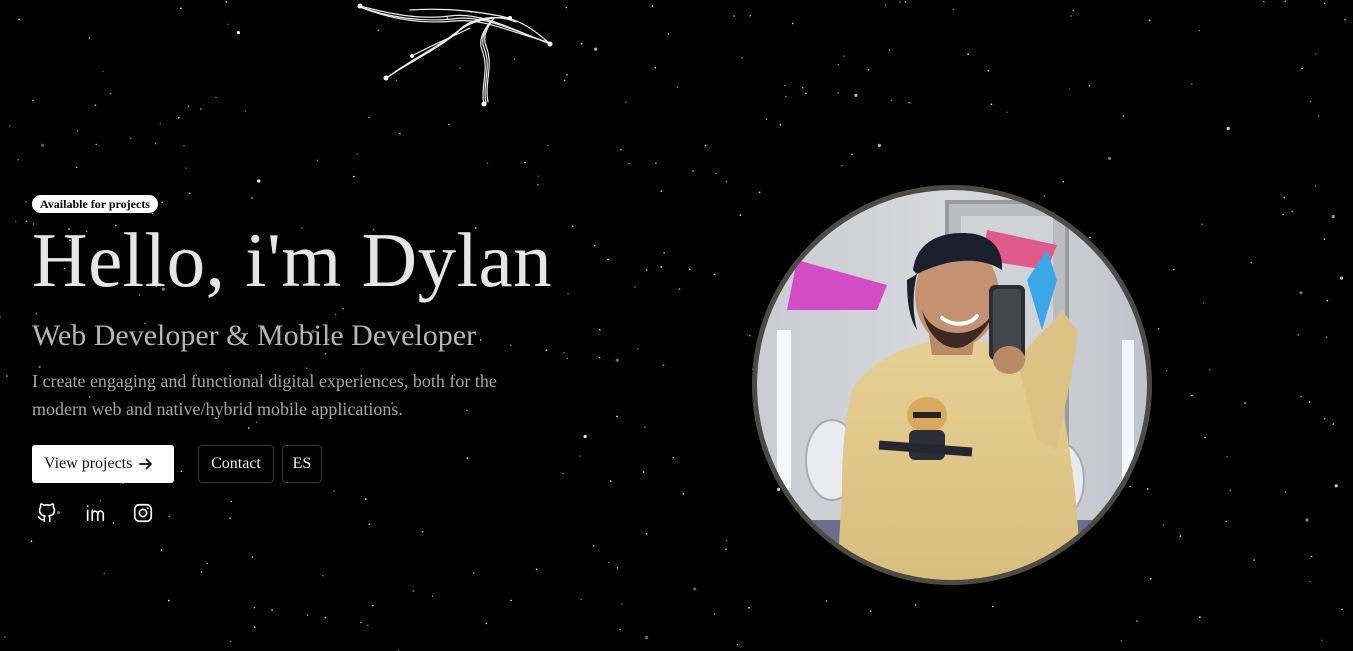  I want to click on linkedin-icon, so click(95, 513).